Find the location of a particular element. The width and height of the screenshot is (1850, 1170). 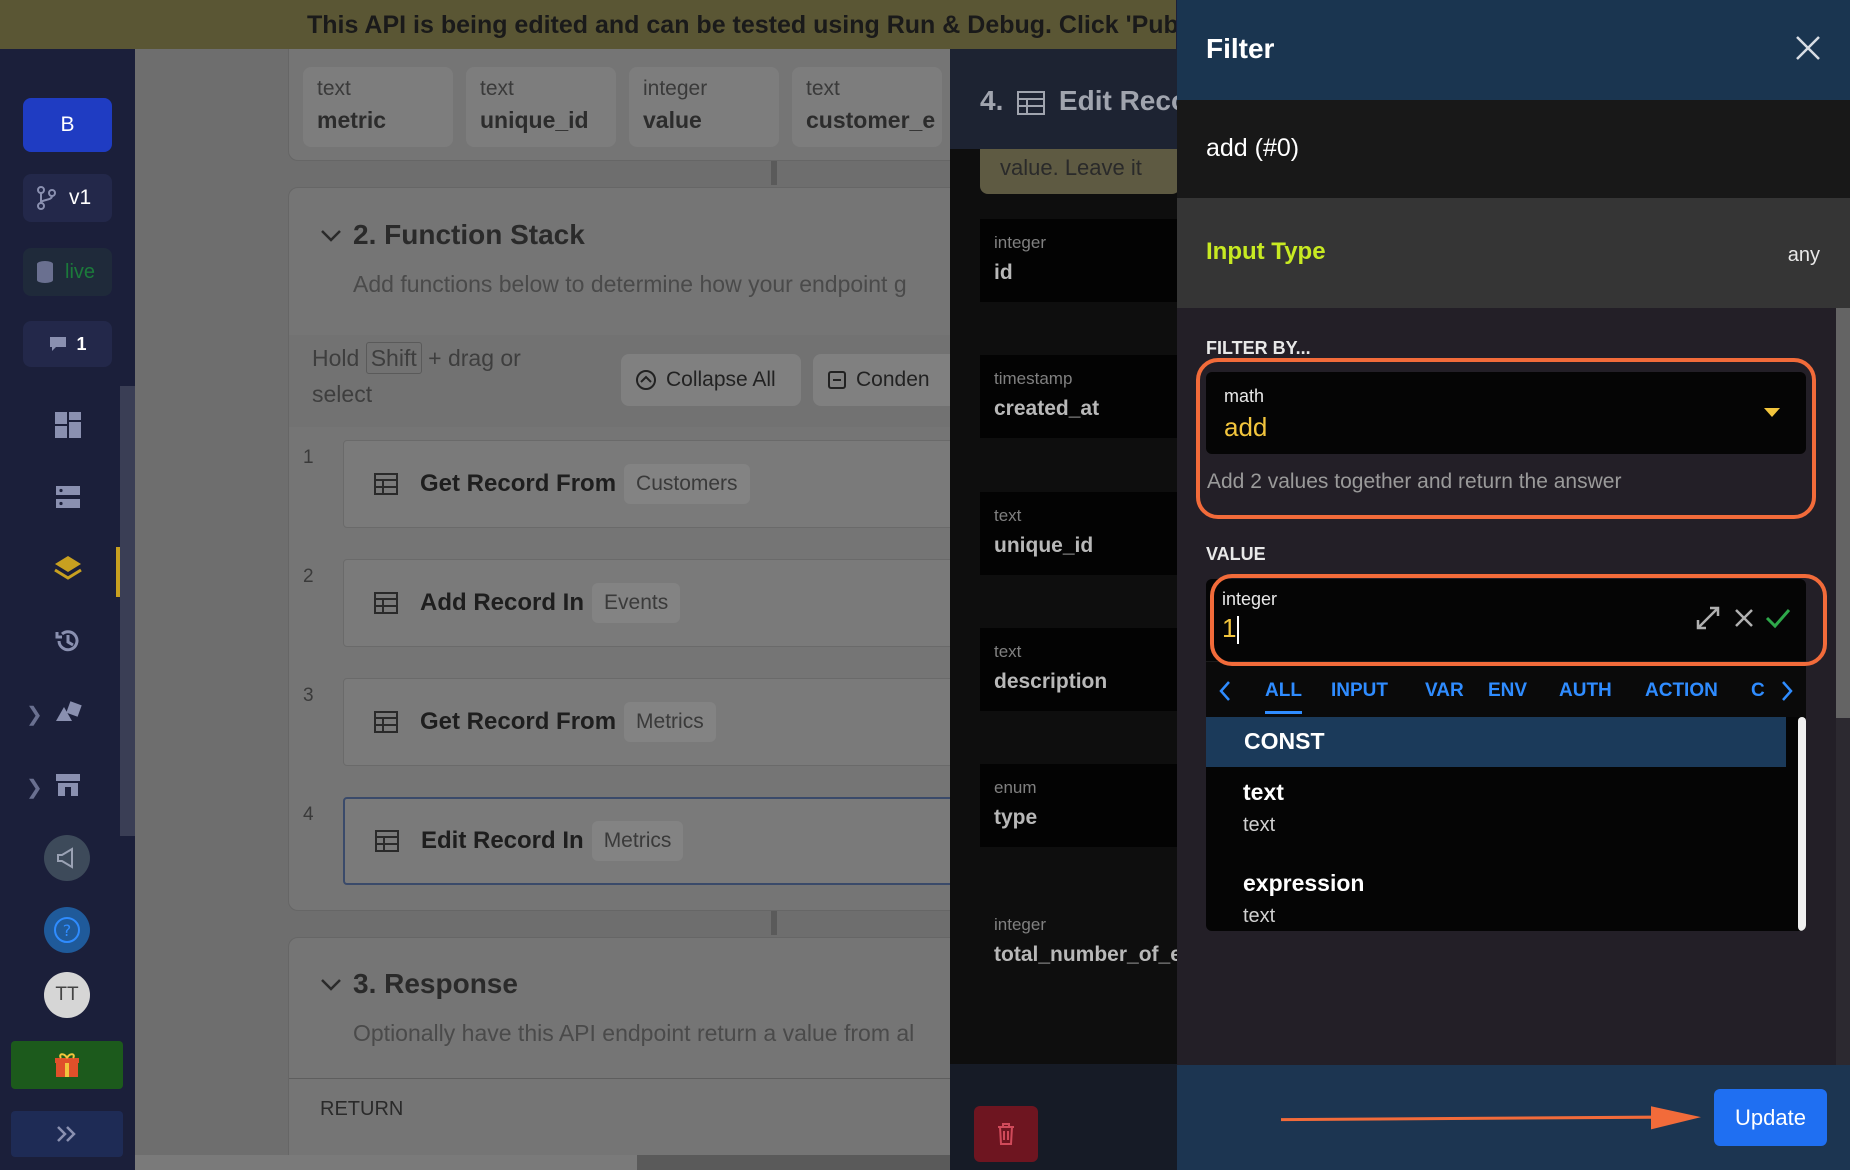

drag-hint: Hold Shift + drag or is located at coordinates (416, 358).